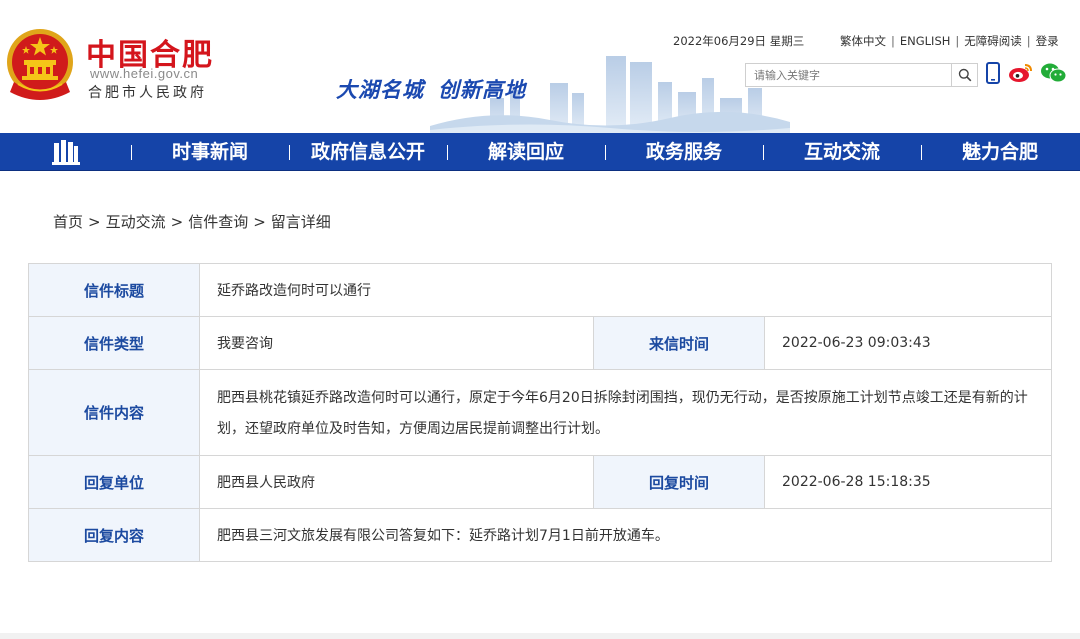  What do you see at coordinates (114, 482) in the screenshot?
I see `label-reply-unit: 回复单位` at bounding box center [114, 482].